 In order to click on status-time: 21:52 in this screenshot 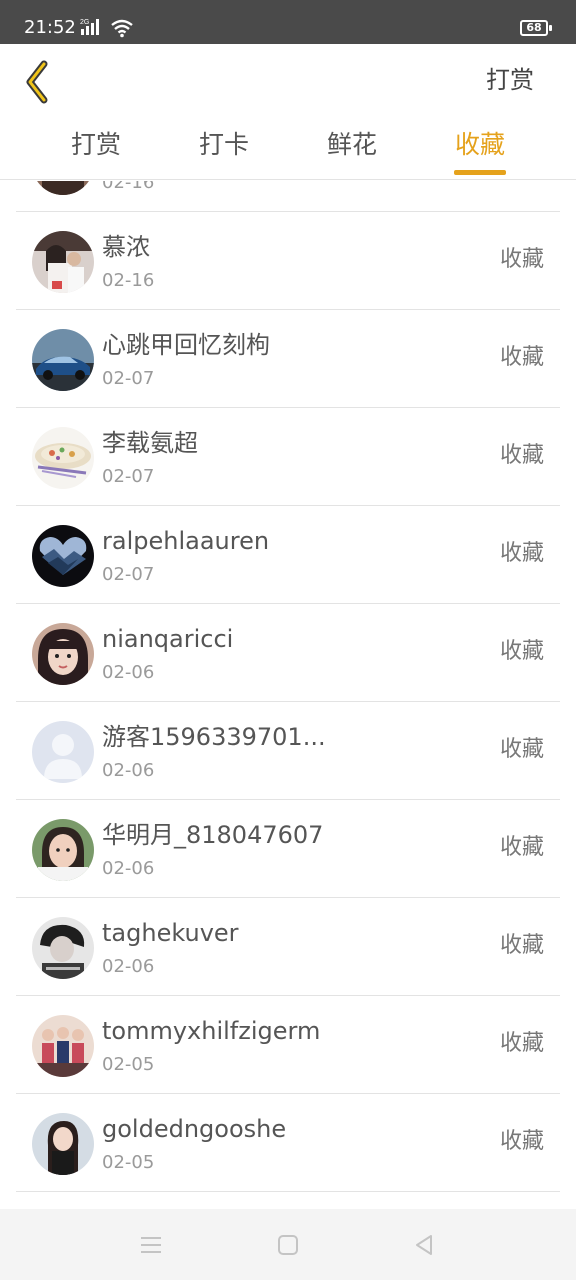, I will do `click(50, 27)`.